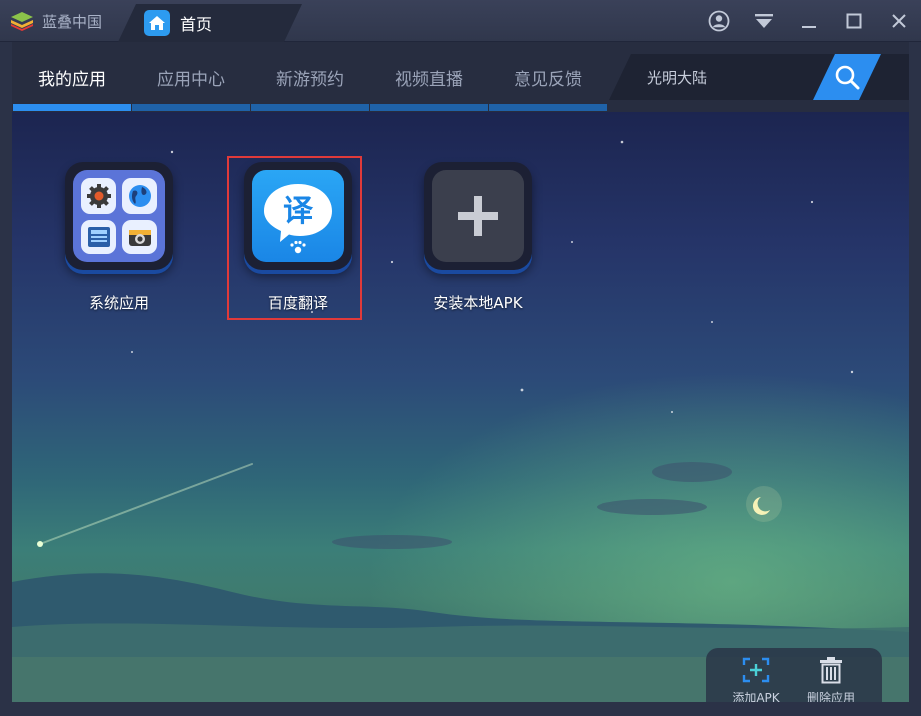 The height and width of the screenshot is (716, 921). What do you see at coordinates (310, 79) in the screenshot?
I see `tab-label: 新游预约` at bounding box center [310, 79].